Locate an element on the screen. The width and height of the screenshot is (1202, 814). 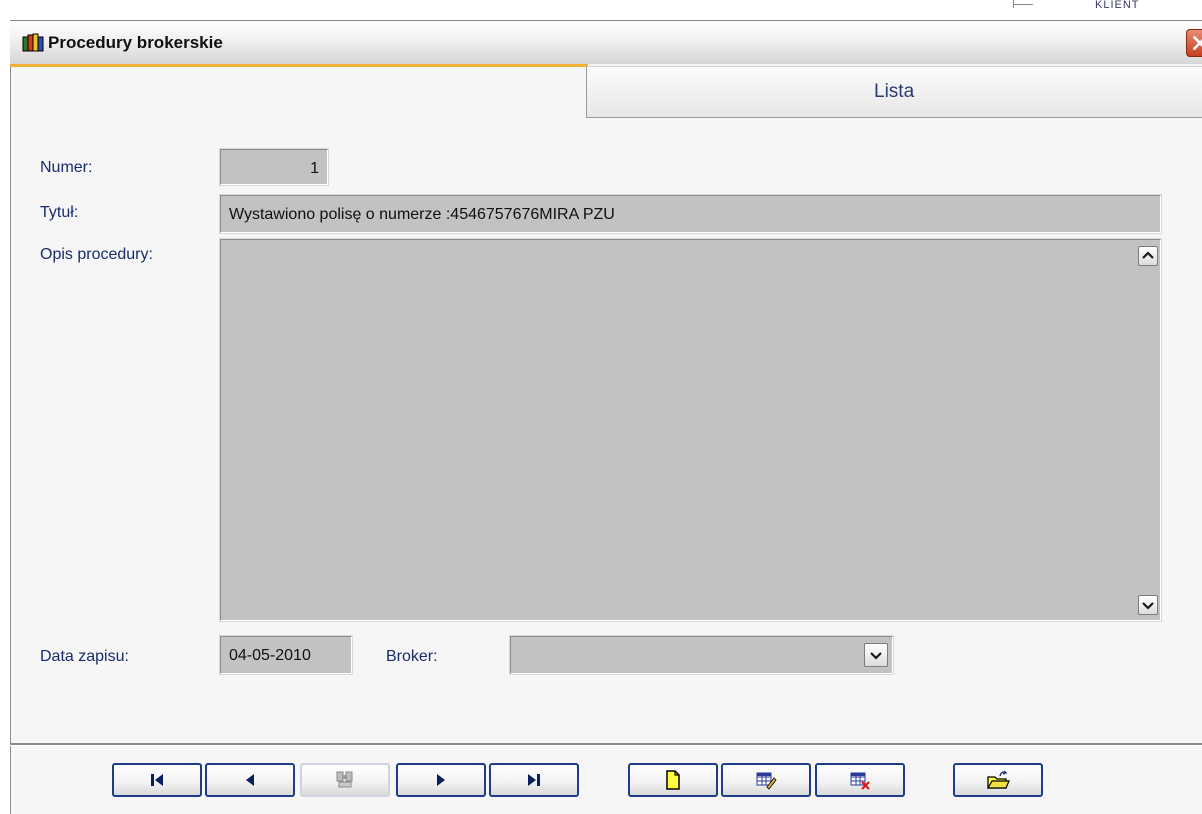
close-button is located at coordinates (1194, 43).